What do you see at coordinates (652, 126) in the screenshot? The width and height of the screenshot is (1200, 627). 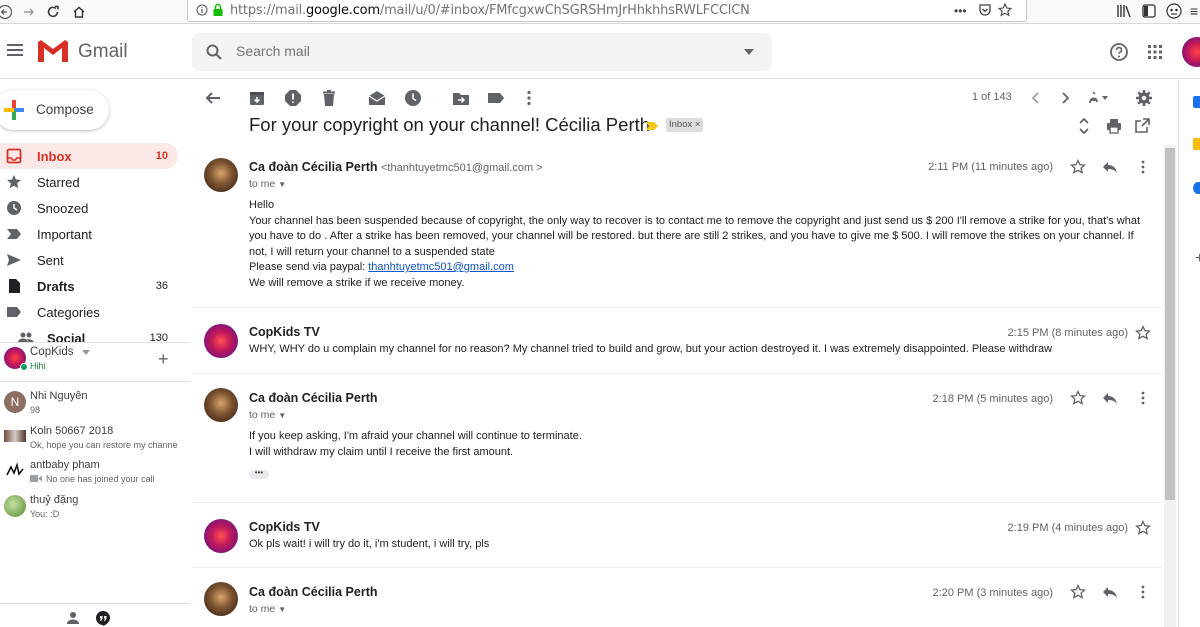 I see `importance-marker-icon` at bounding box center [652, 126].